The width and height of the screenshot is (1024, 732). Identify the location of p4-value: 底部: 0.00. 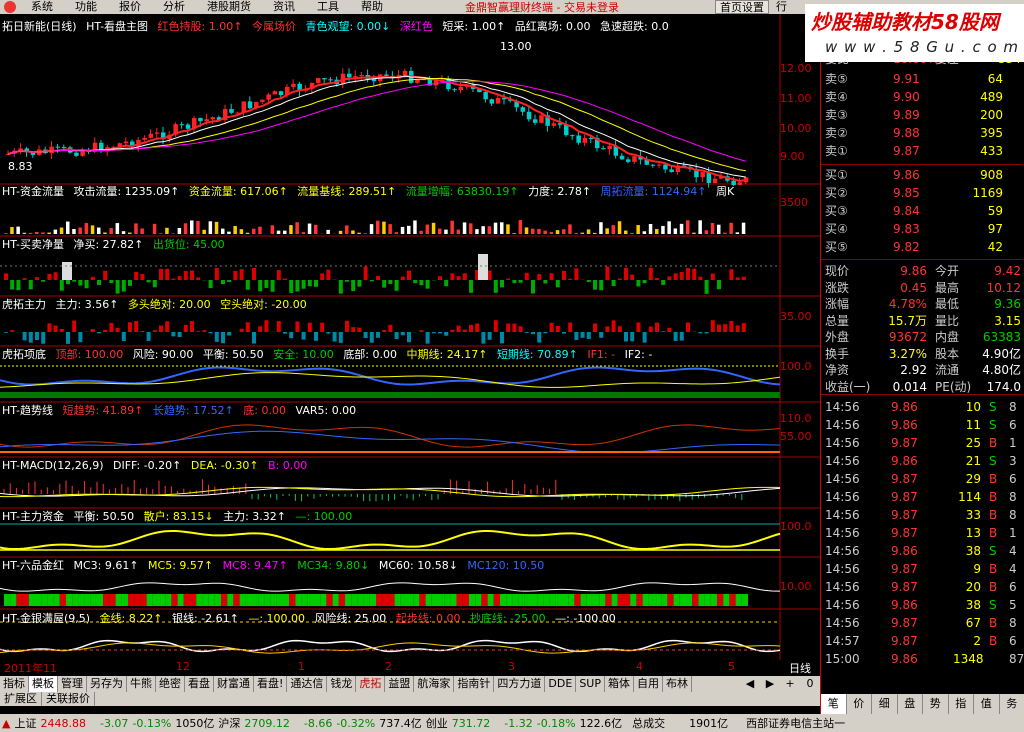
(370, 354).